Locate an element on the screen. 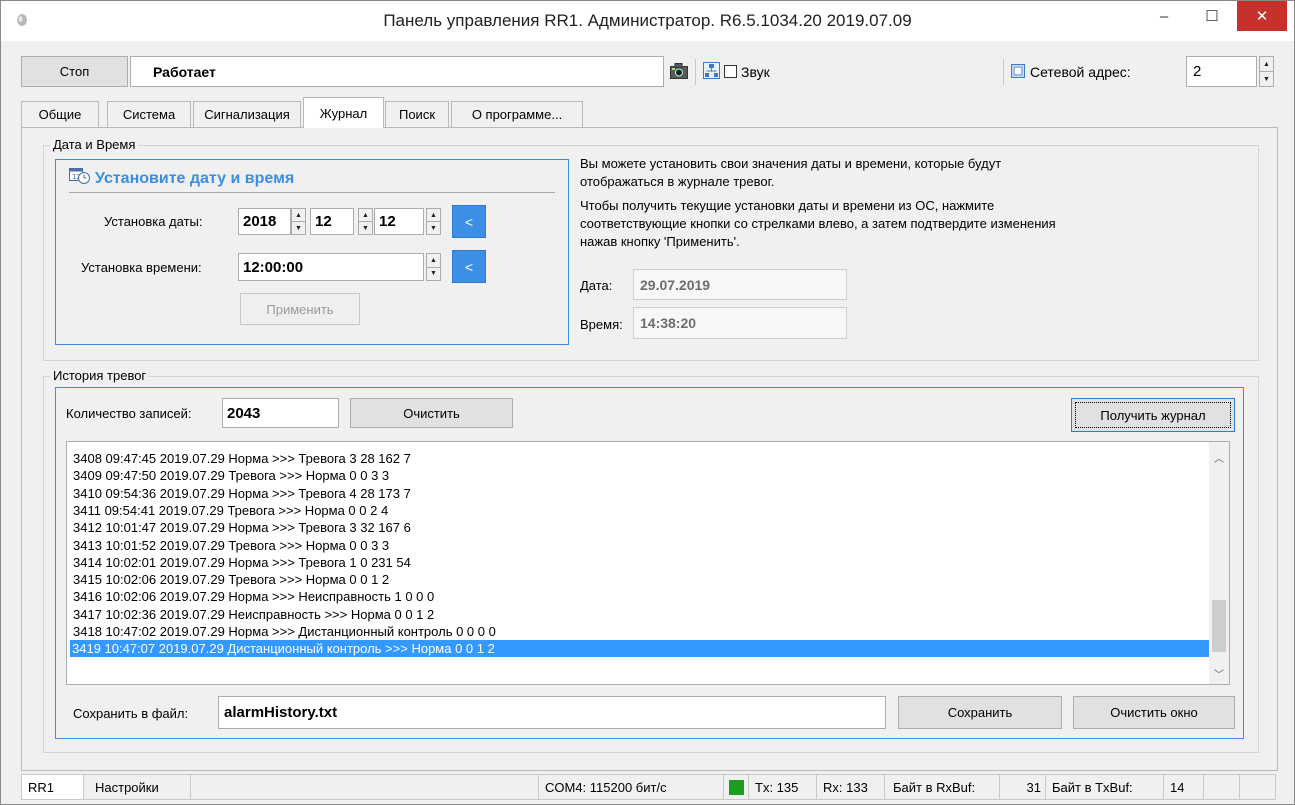 The height and width of the screenshot is (805, 1295). time-spinner: ▲ ▼ is located at coordinates (433, 267).